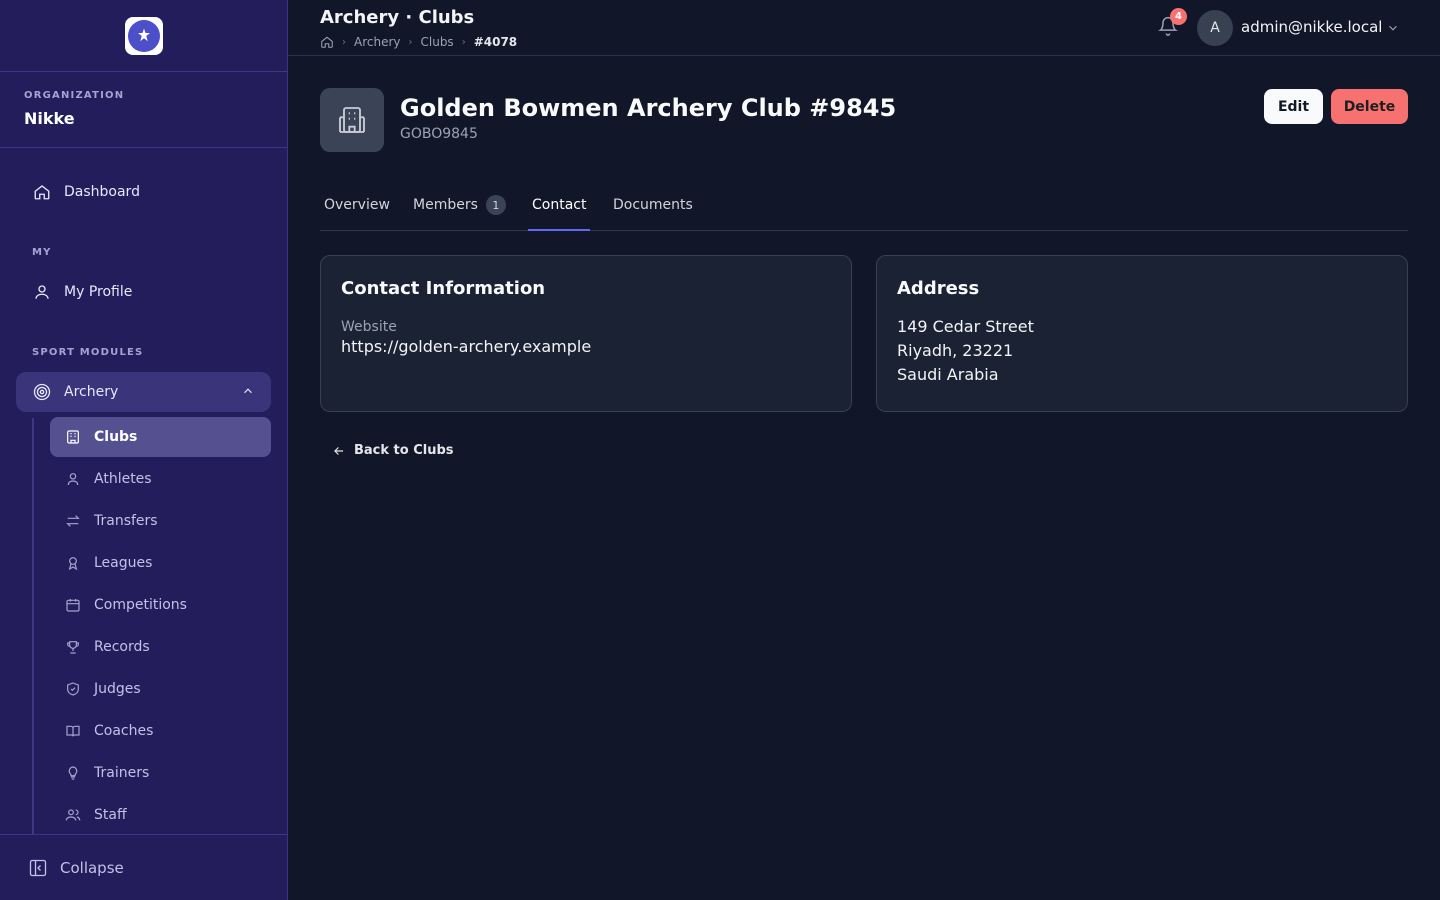 This screenshot has width=1440, height=900. What do you see at coordinates (495, 42) in the screenshot?
I see `breadcrumb-current: #4078` at bounding box center [495, 42].